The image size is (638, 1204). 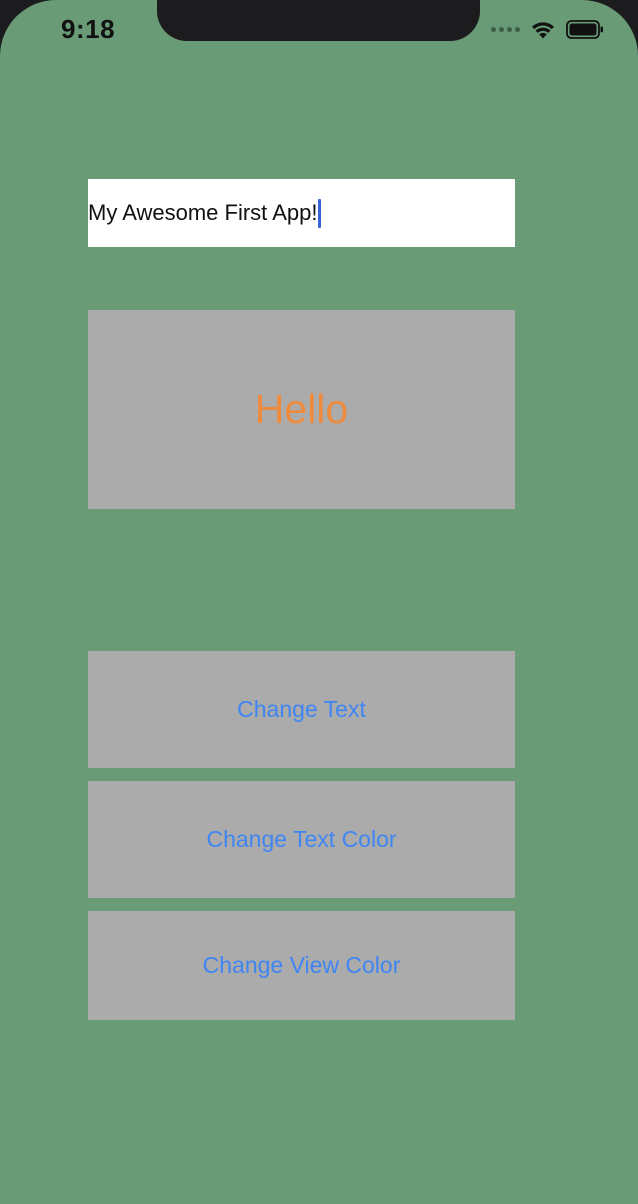 What do you see at coordinates (543, 29) in the screenshot?
I see `wifi-icon` at bounding box center [543, 29].